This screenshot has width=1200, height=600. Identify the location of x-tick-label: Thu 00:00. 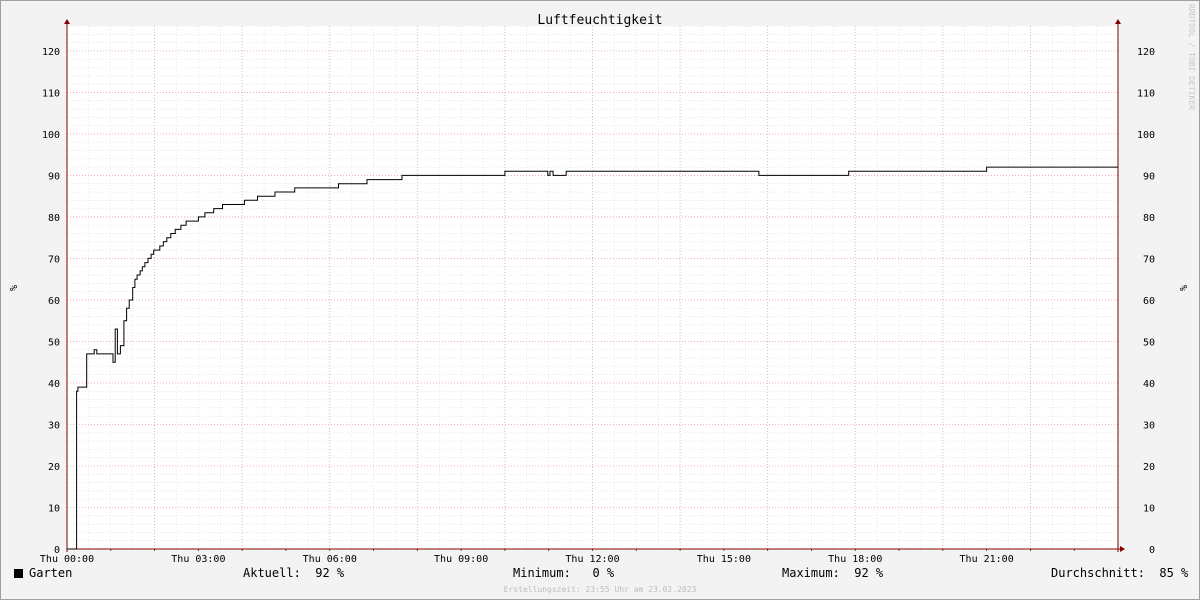
(67, 559).